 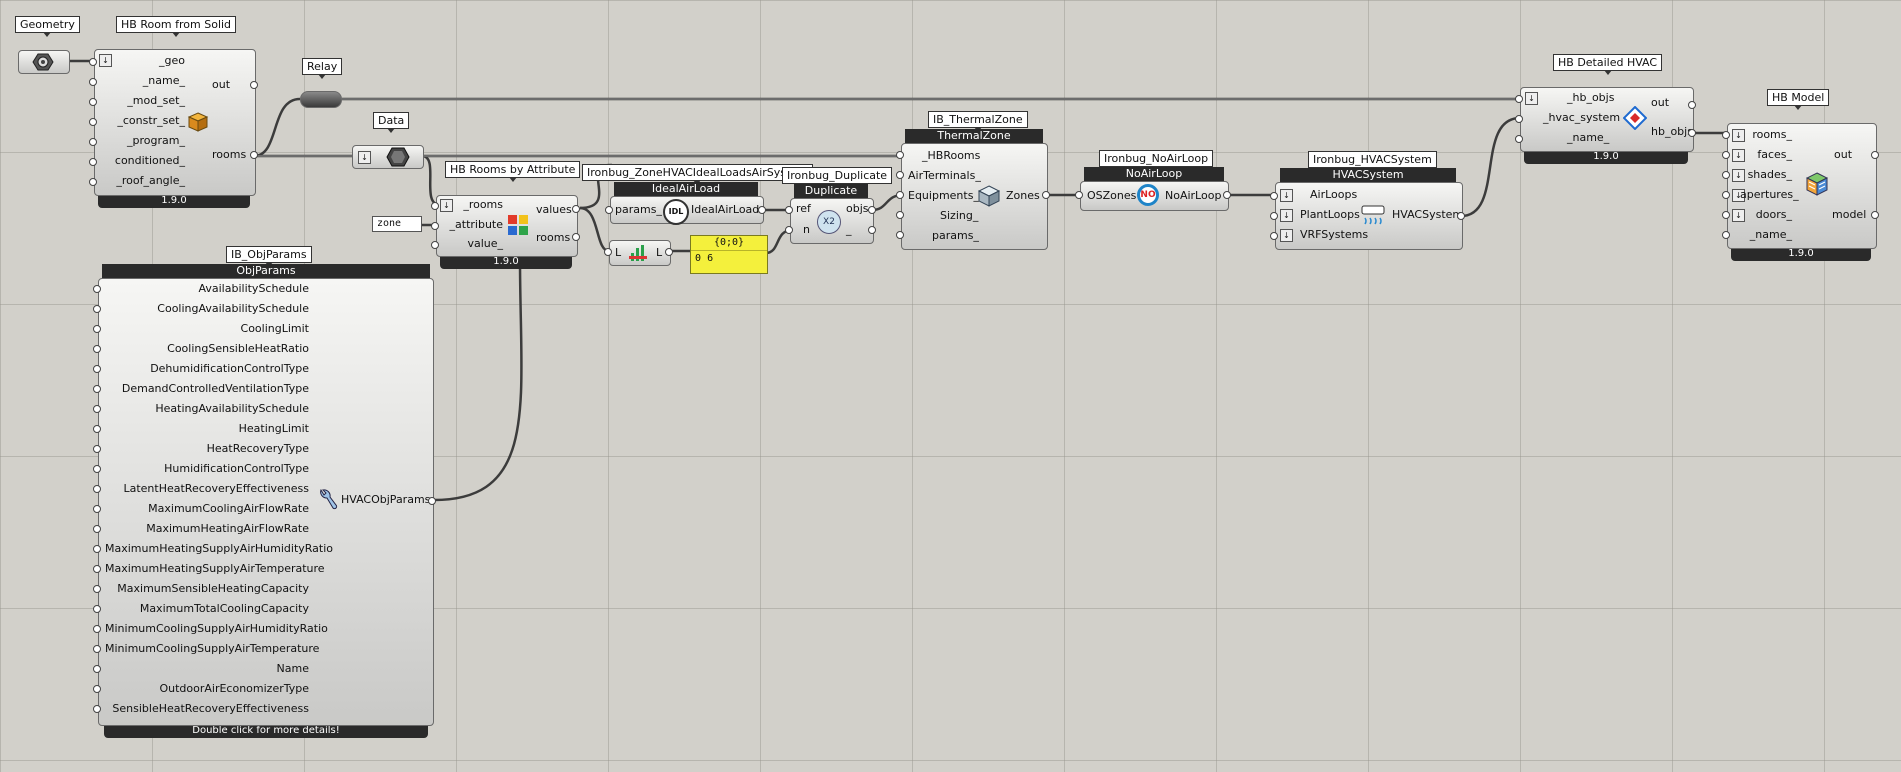 I want to click on input-oszones: OSZones, so click(x=1111, y=196).